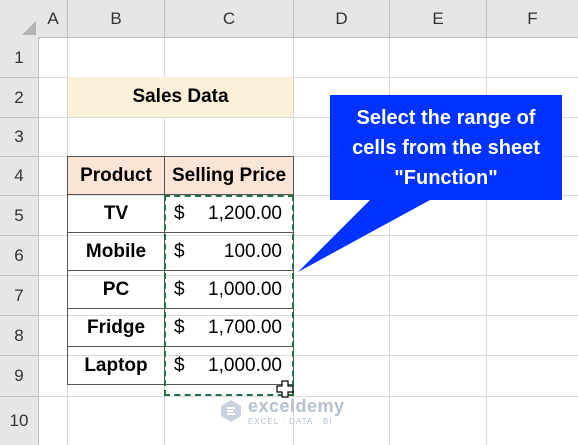 The height and width of the screenshot is (445, 578). What do you see at coordinates (446, 178) in the screenshot?
I see `callout-line: "Function"` at bounding box center [446, 178].